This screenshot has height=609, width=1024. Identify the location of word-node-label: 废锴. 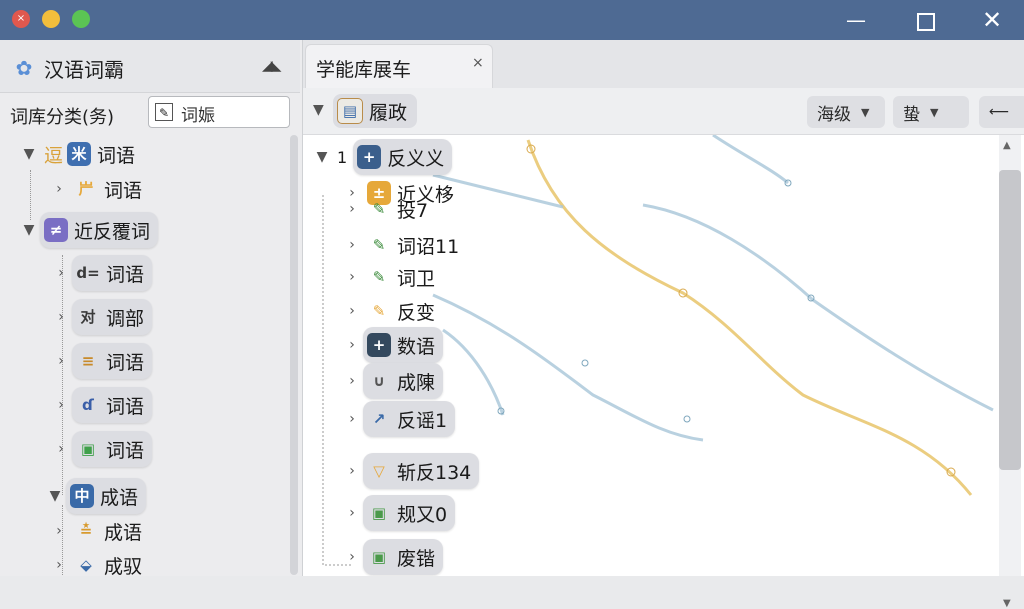
(416, 558).